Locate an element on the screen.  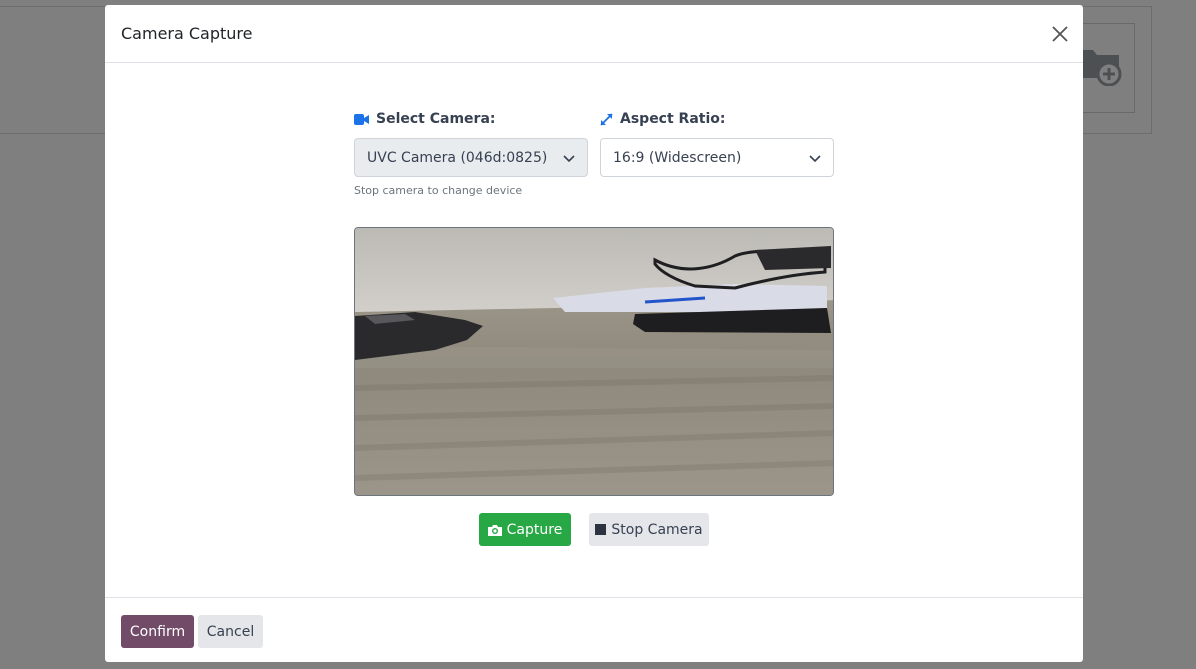
aspect-ratio-select: 16:9 (Widescreen) is located at coordinates (717, 157).